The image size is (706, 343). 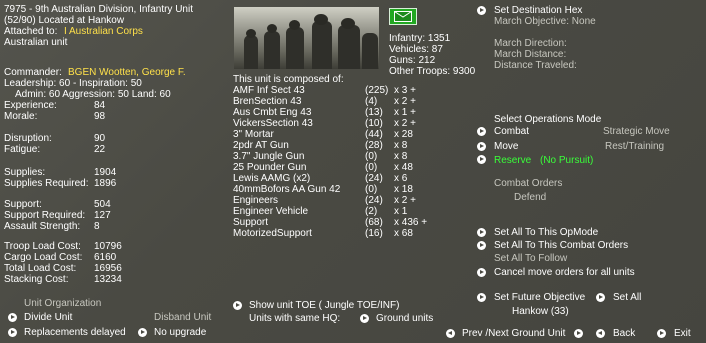 I want to click on back-icon, so click(x=600, y=333).